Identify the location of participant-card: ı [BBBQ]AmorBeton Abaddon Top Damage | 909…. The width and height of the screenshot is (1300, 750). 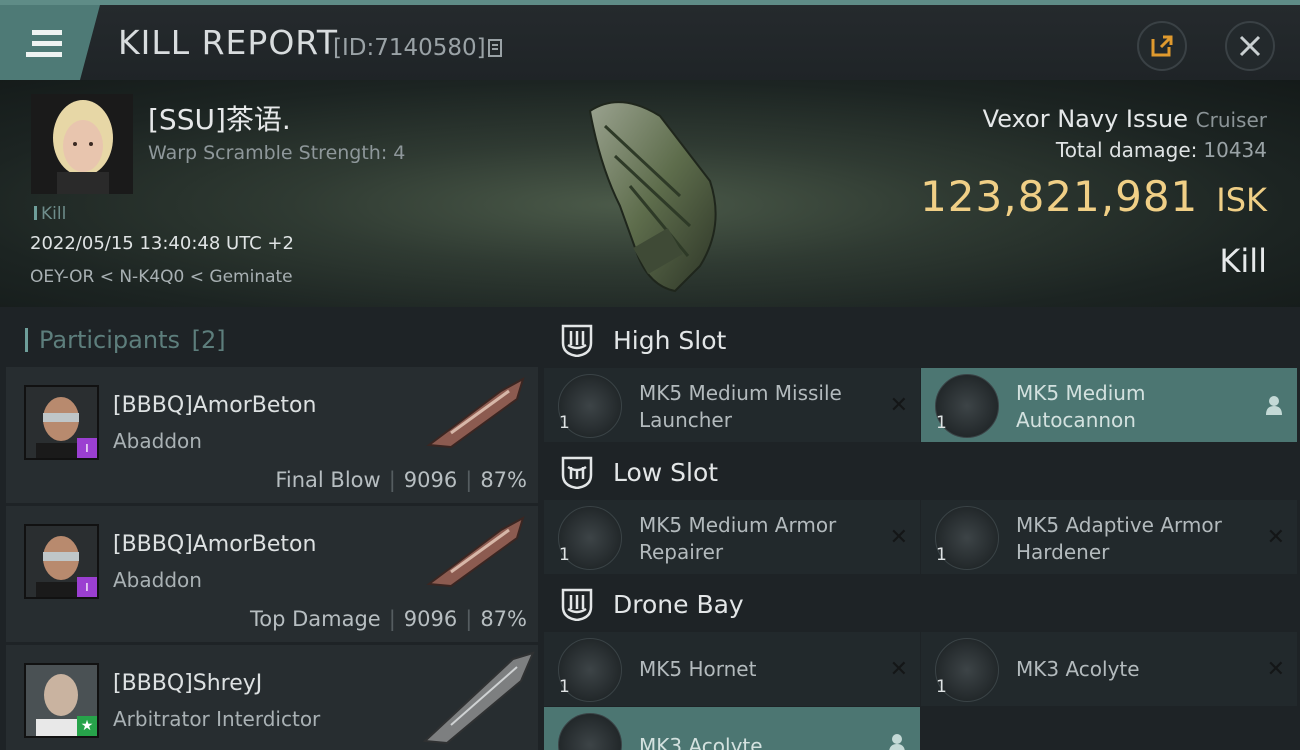
(272, 574).